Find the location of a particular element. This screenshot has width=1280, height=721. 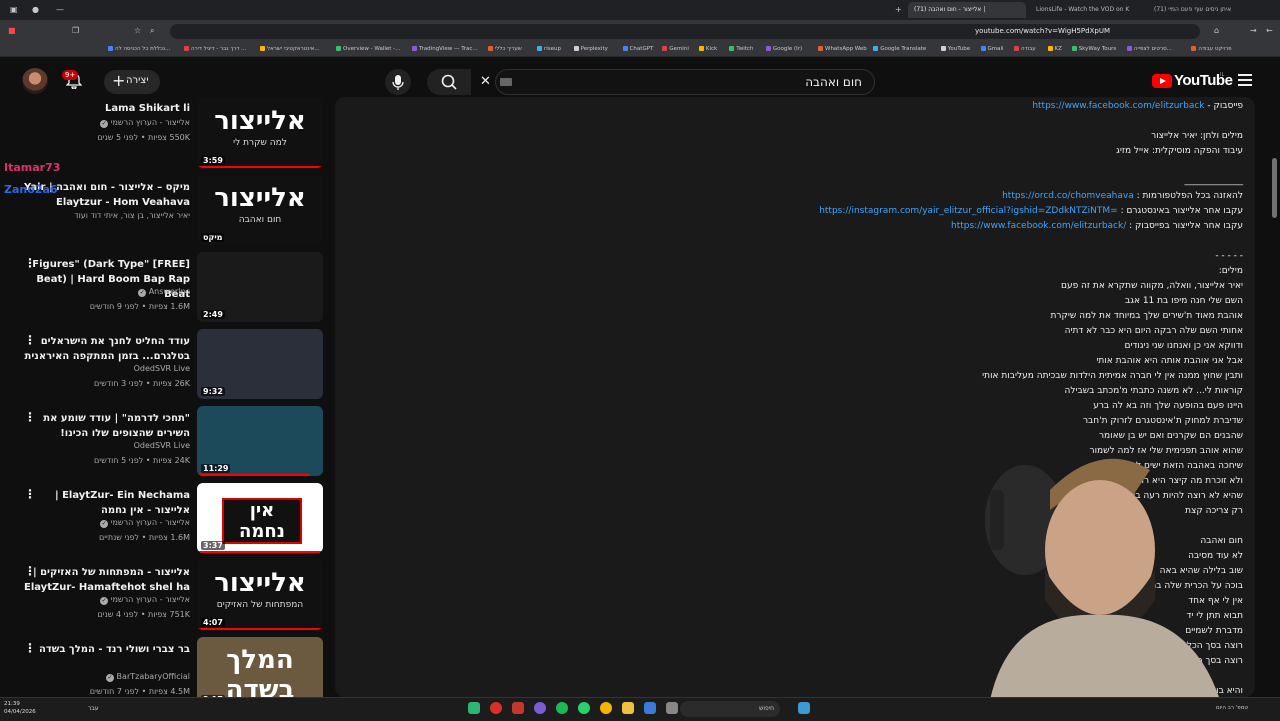

youtube-logo: YouTube IL is located at coordinates (1192, 82).